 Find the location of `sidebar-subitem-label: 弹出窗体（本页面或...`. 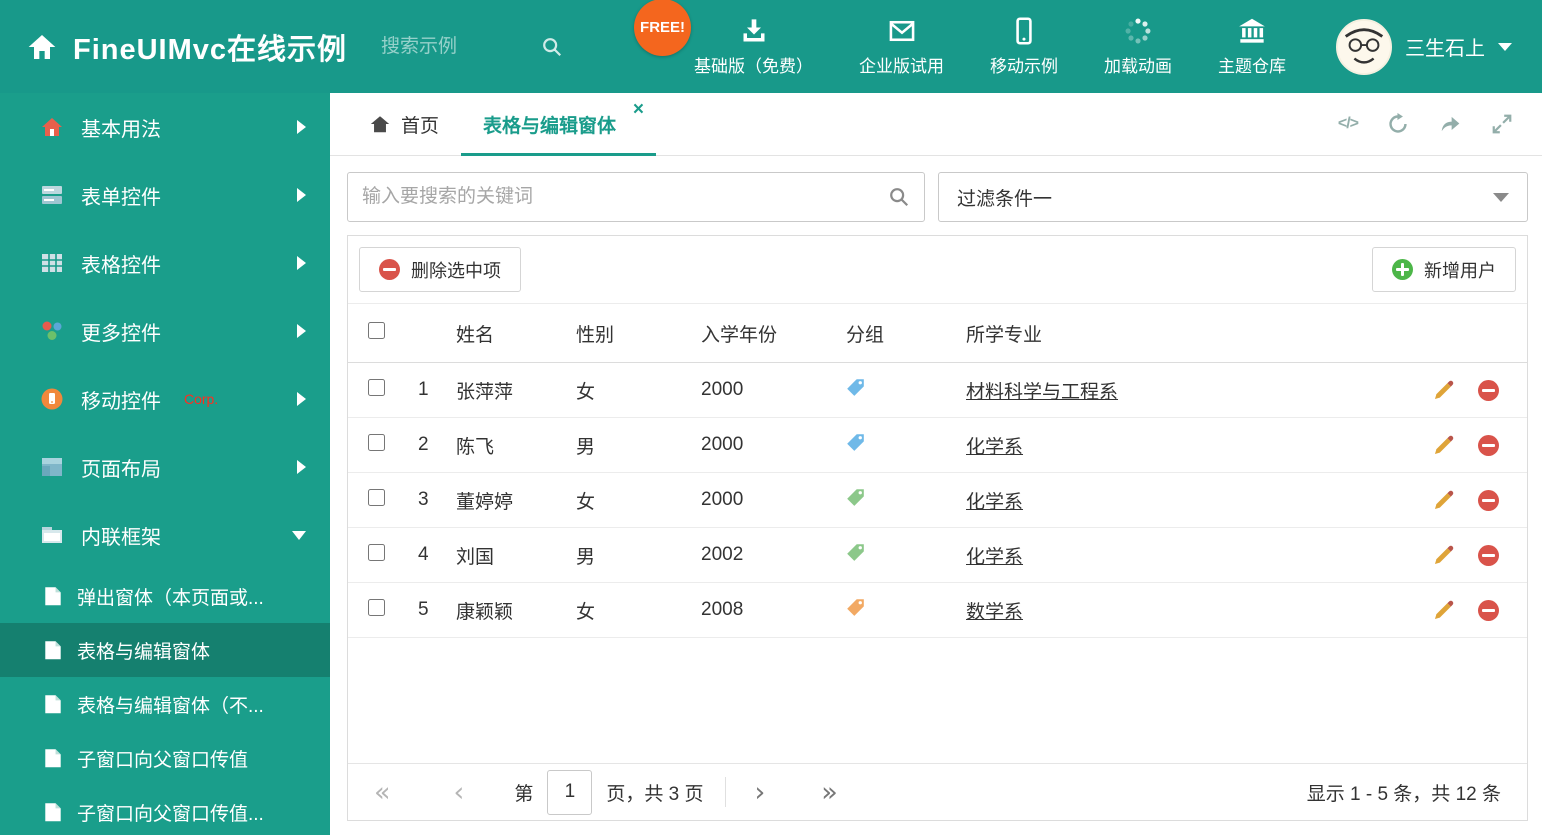

sidebar-subitem-label: 弹出窗体（本页面或... is located at coordinates (170, 598).